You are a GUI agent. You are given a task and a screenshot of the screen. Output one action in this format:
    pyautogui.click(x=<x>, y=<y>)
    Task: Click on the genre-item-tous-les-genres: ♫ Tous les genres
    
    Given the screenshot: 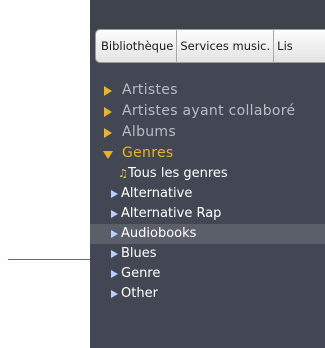 What is the action you would take?
    pyautogui.click(x=207, y=174)
    